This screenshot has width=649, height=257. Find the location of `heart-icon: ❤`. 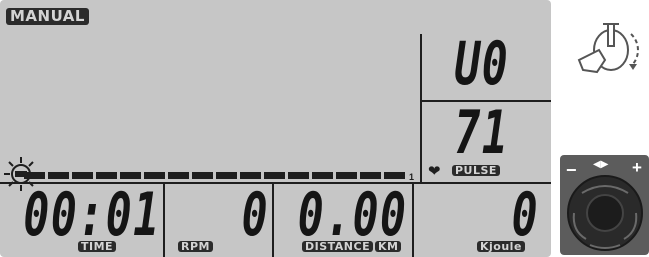

heart-icon: ❤ is located at coordinates (434, 171).